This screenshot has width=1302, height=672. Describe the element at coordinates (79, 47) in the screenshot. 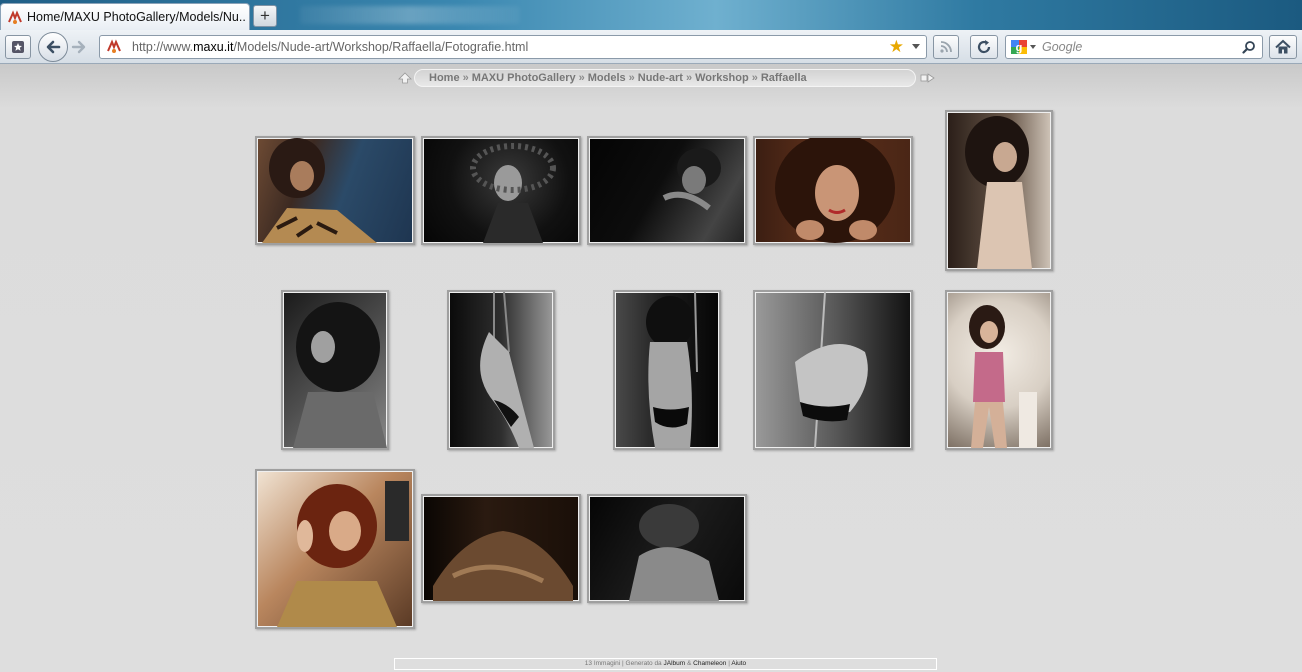

I see `forward-arrow-icon` at that location.